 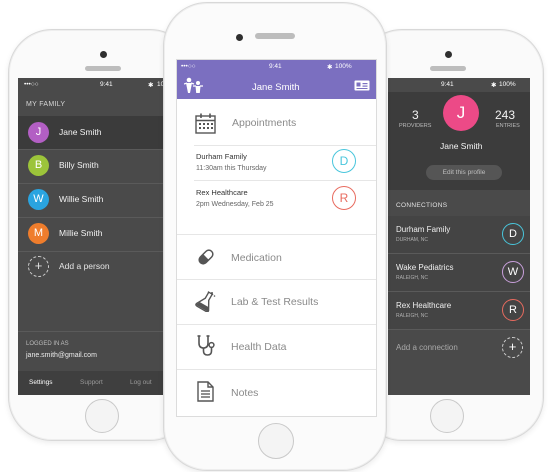 I want to click on document-icon, so click(x=205, y=391).